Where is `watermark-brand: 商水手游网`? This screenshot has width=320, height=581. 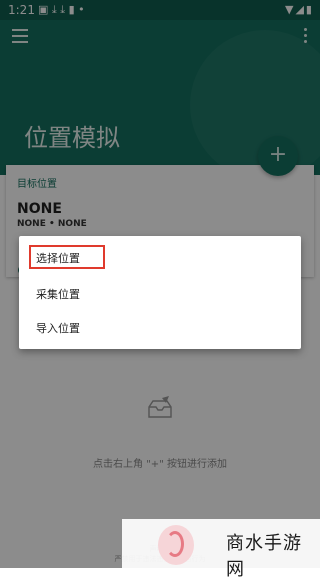
watermark-brand: 商水手游网 is located at coordinates (264, 556).